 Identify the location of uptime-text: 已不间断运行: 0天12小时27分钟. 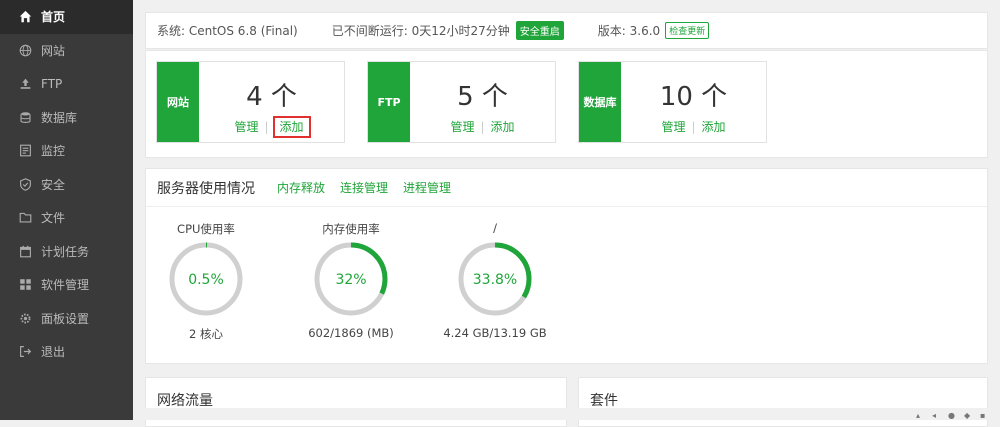
(420, 31).